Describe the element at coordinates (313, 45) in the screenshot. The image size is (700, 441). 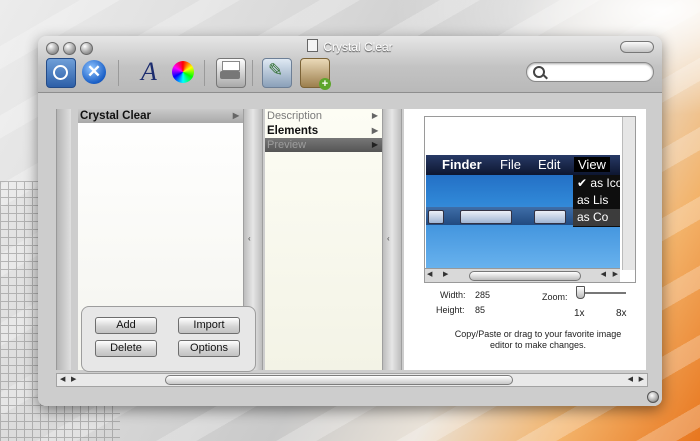
I see `document-icon` at that location.